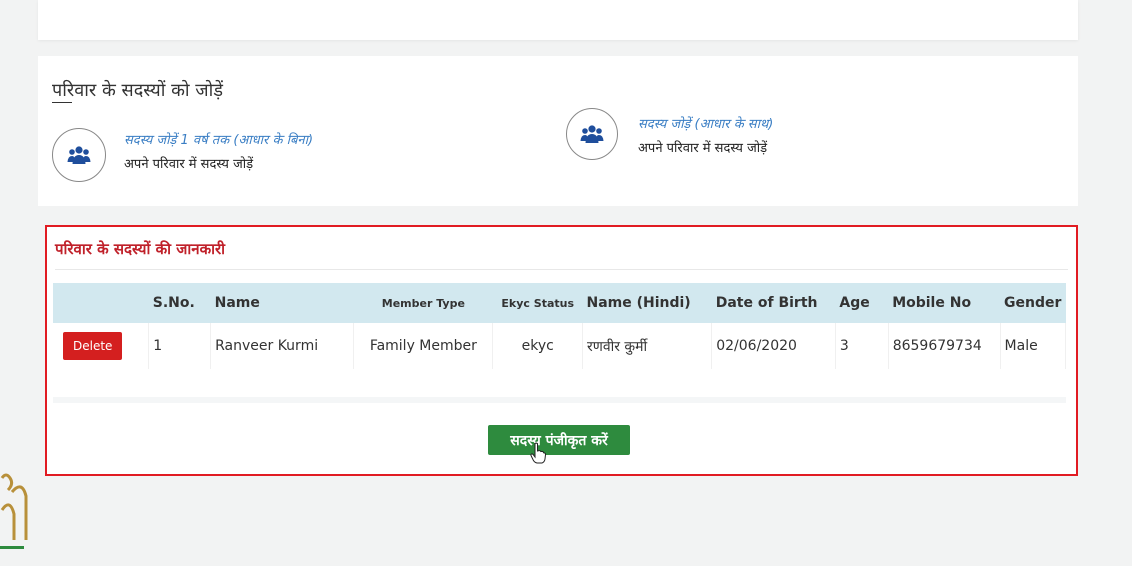 This screenshot has width=1132, height=566. Describe the element at coordinates (140, 249) in the screenshot. I see `info-section-title: परिवार के सदस्यों की जानकारी` at that location.